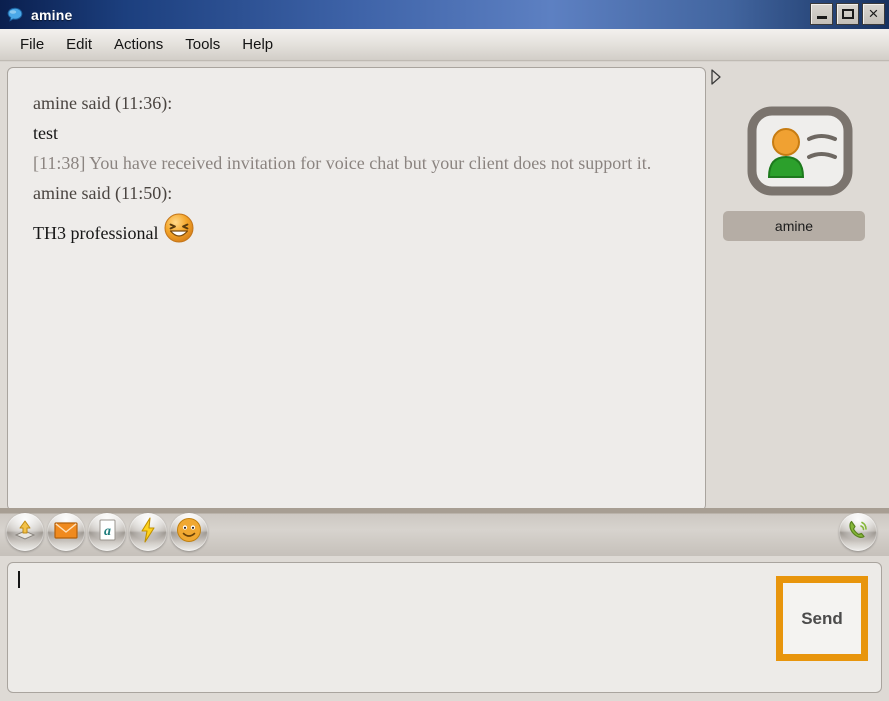 The width and height of the screenshot is (889, 701). What do you see at coordinates (716, 77) in the screenshot?
I see `collapse-arrow-icon` at bounding box center [716, 77].